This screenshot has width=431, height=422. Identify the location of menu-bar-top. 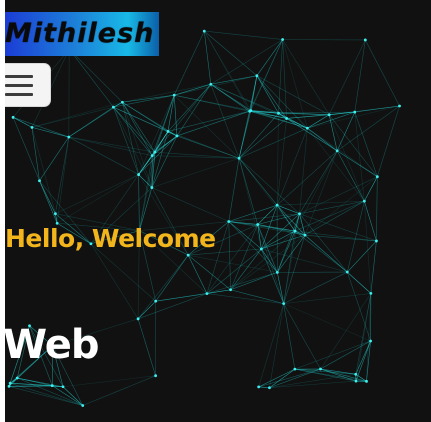
(19, 76).